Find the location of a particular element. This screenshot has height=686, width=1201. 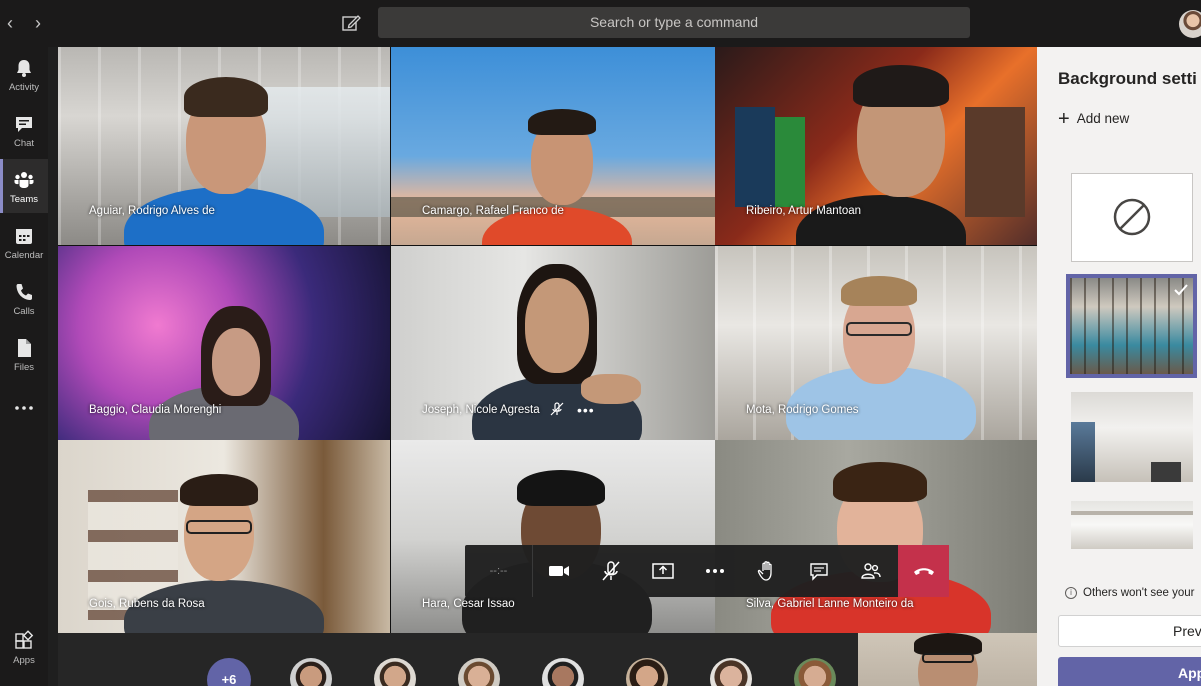

rail-item-label: Files is located at coordinates (24, 367).